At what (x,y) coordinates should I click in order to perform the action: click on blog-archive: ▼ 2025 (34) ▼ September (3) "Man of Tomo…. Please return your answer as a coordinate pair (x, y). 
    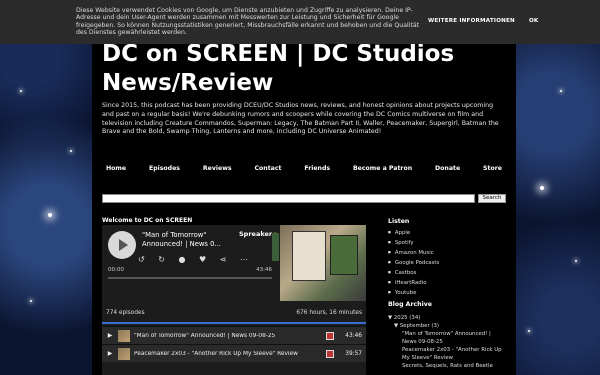
    Looking at the image, I should click on (447, 342).